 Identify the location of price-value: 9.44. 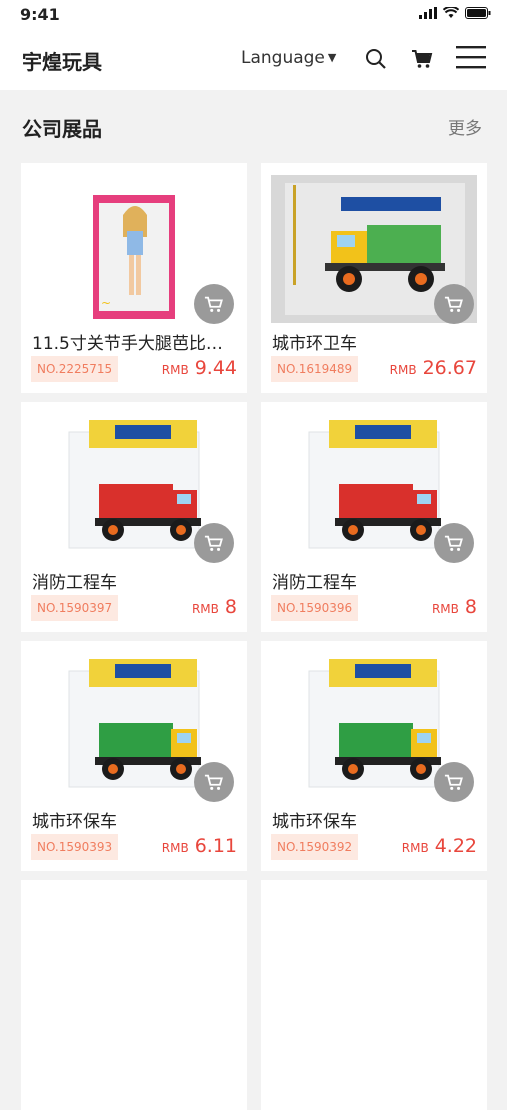
(215, 368).